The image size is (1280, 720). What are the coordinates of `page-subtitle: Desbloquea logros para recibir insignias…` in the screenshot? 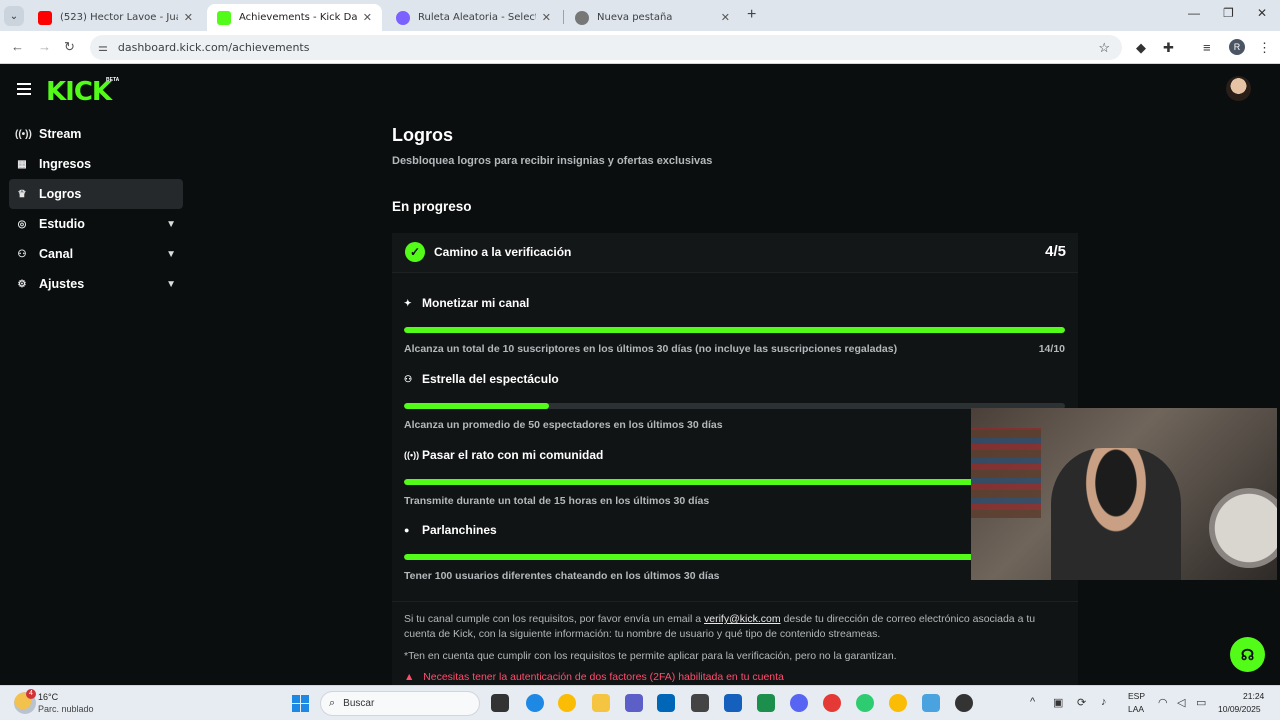 It's located at (552, 161).